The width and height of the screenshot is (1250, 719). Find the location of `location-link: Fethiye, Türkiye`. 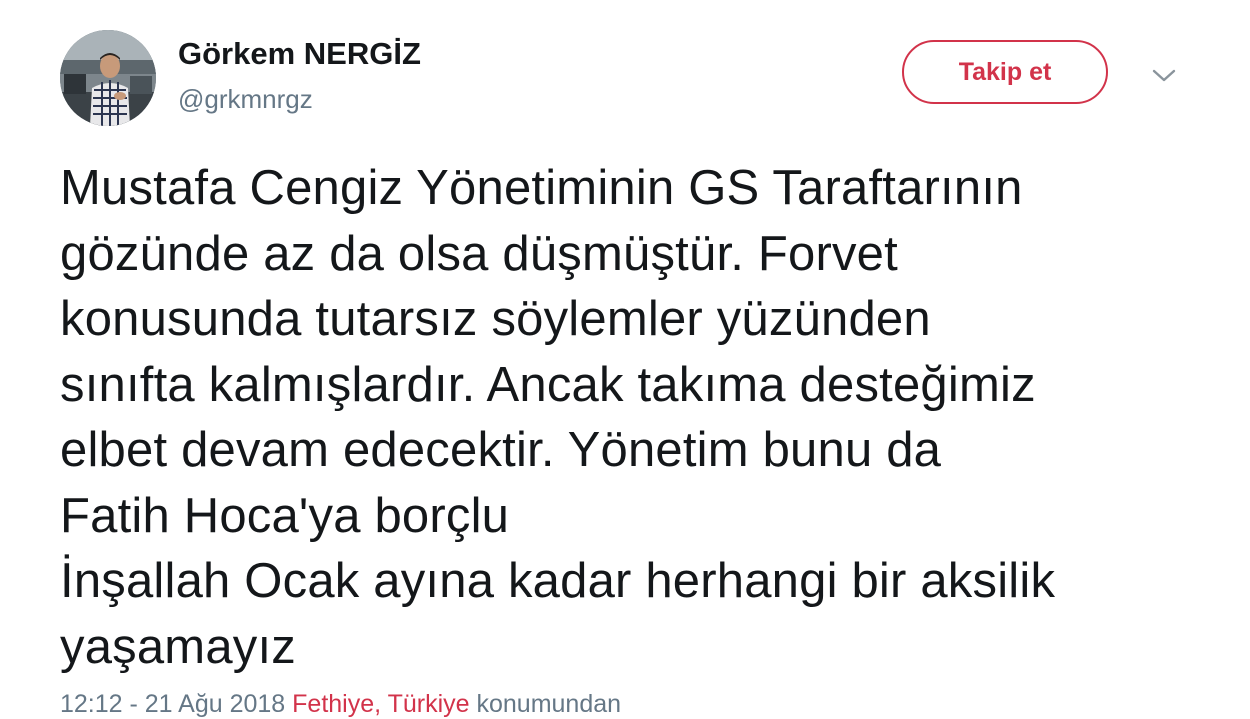

location-link: Fethiye, Türkiye is located at coordinates (380, 704).